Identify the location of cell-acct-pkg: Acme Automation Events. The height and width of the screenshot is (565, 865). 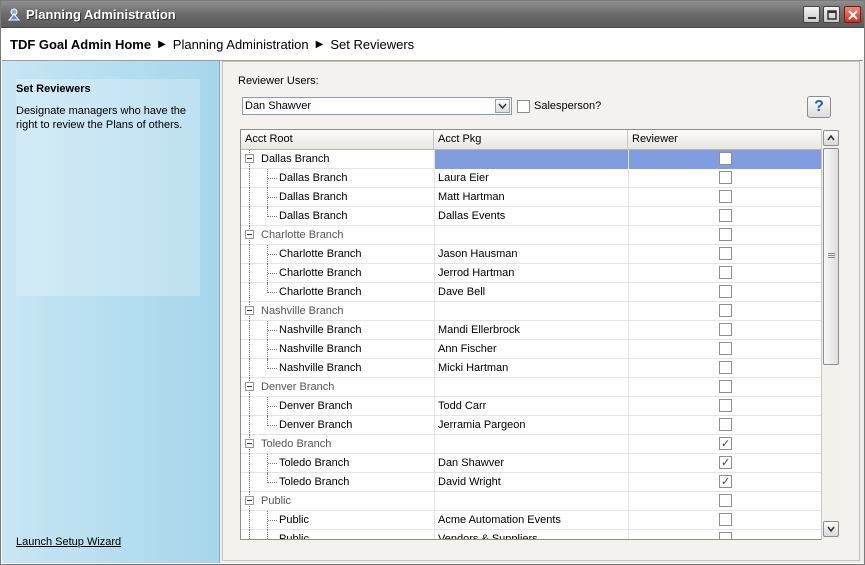
(531, 520).